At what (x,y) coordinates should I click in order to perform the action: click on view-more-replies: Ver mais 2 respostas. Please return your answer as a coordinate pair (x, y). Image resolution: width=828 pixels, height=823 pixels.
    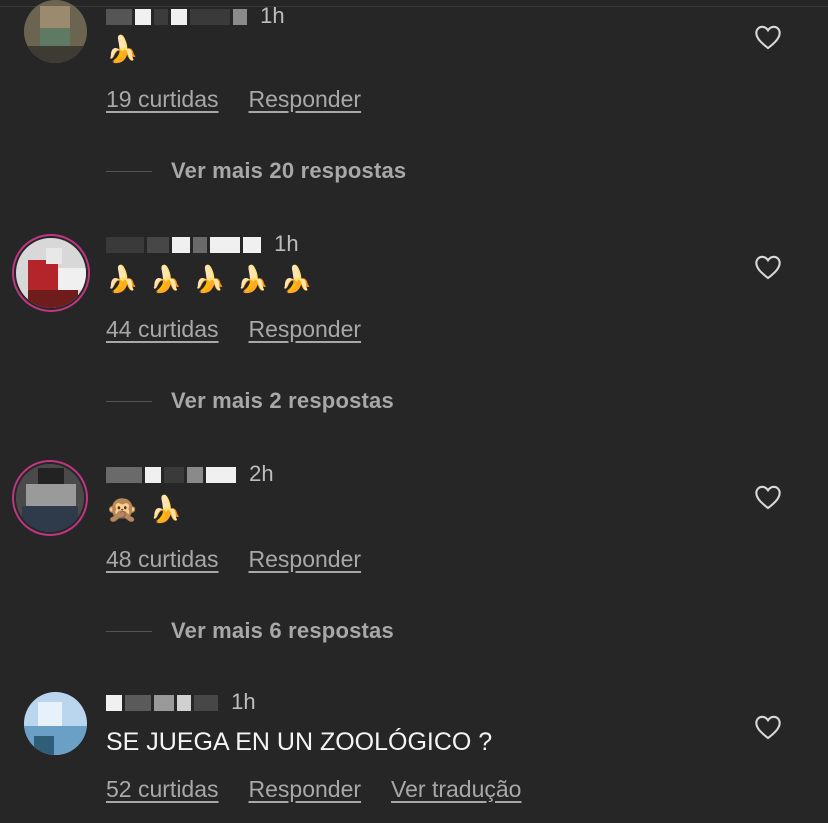
    Looking at the image, I should click on (250, 401).